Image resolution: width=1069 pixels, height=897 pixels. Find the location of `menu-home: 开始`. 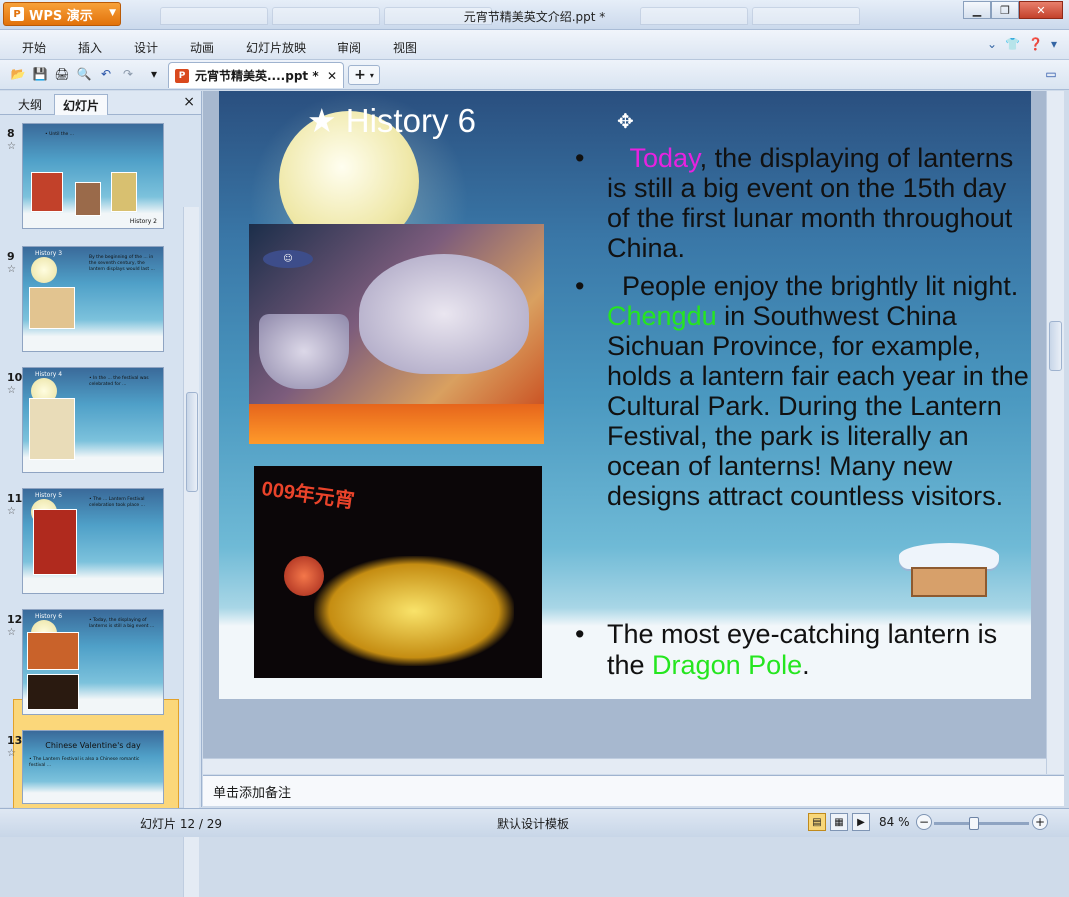

menu-home: 开始 is located at coordinates (34, 47).